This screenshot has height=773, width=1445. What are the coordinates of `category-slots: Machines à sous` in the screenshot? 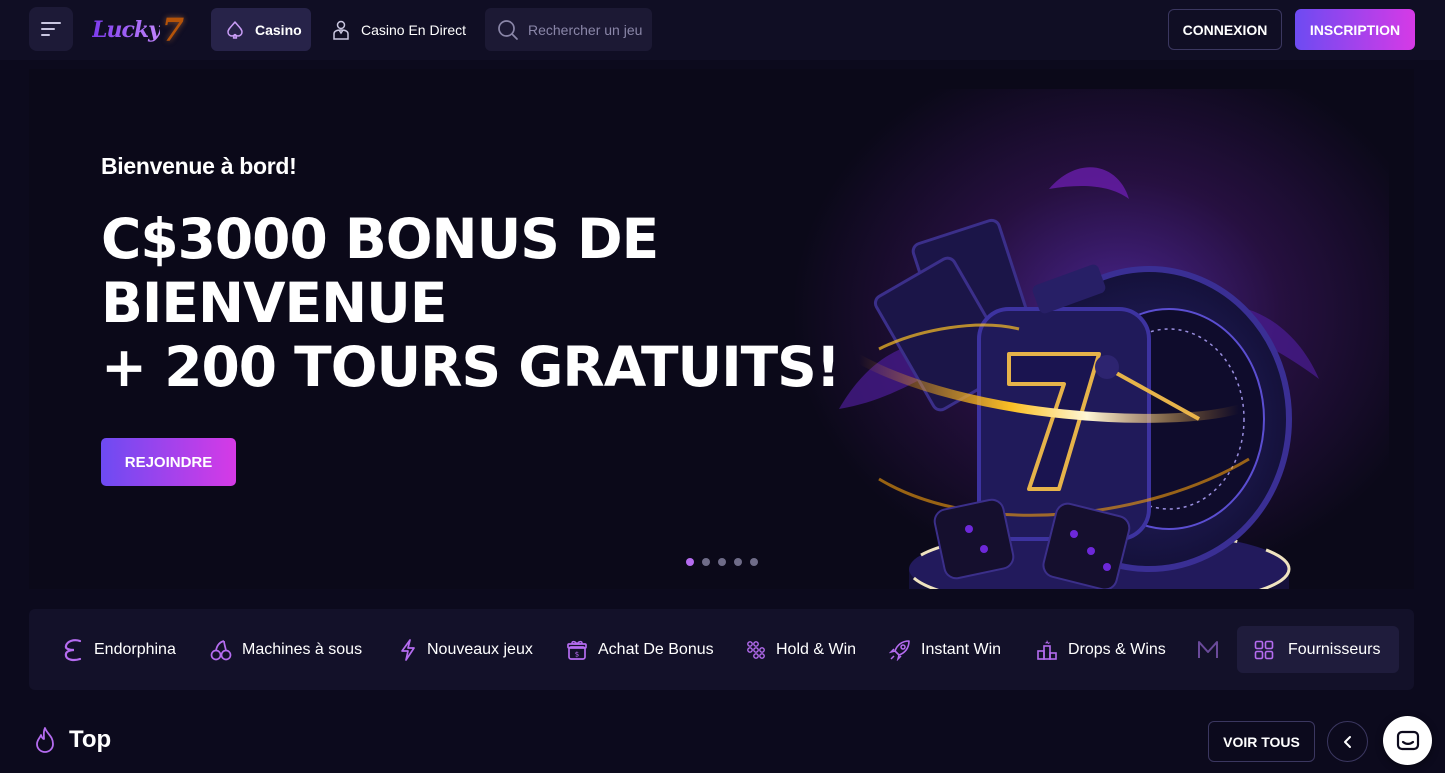 It's located at (286, 649).